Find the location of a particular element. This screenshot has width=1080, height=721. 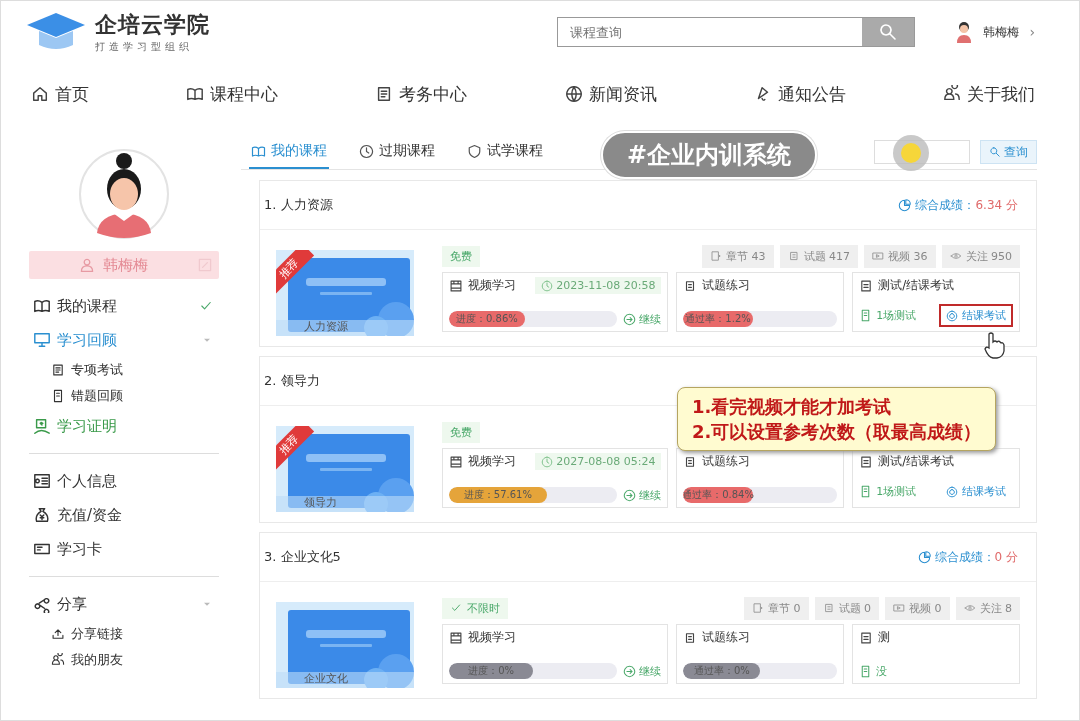

nav-link: 课程中心 is located at coordinates (232, 94).